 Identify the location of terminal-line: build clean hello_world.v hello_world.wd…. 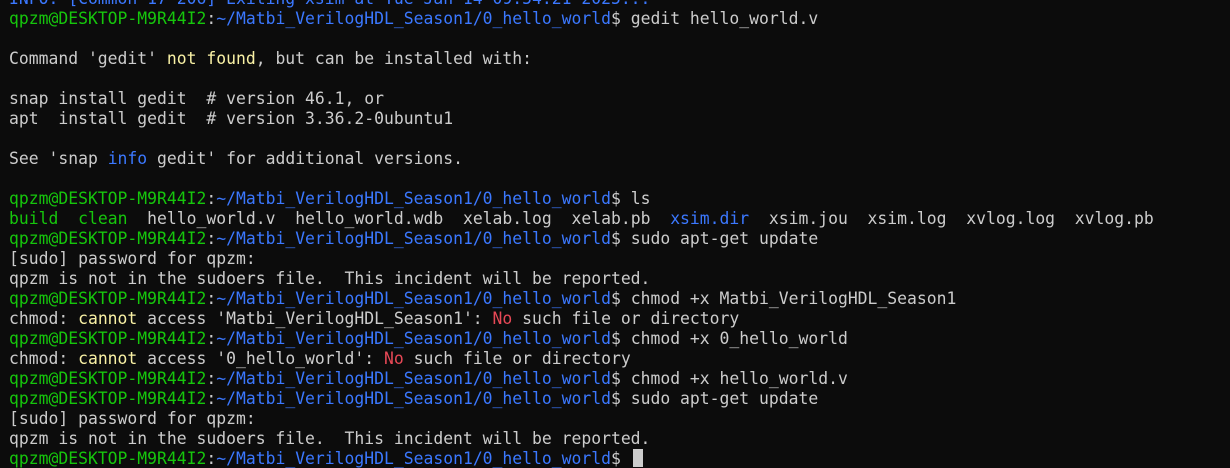
(616, 219).